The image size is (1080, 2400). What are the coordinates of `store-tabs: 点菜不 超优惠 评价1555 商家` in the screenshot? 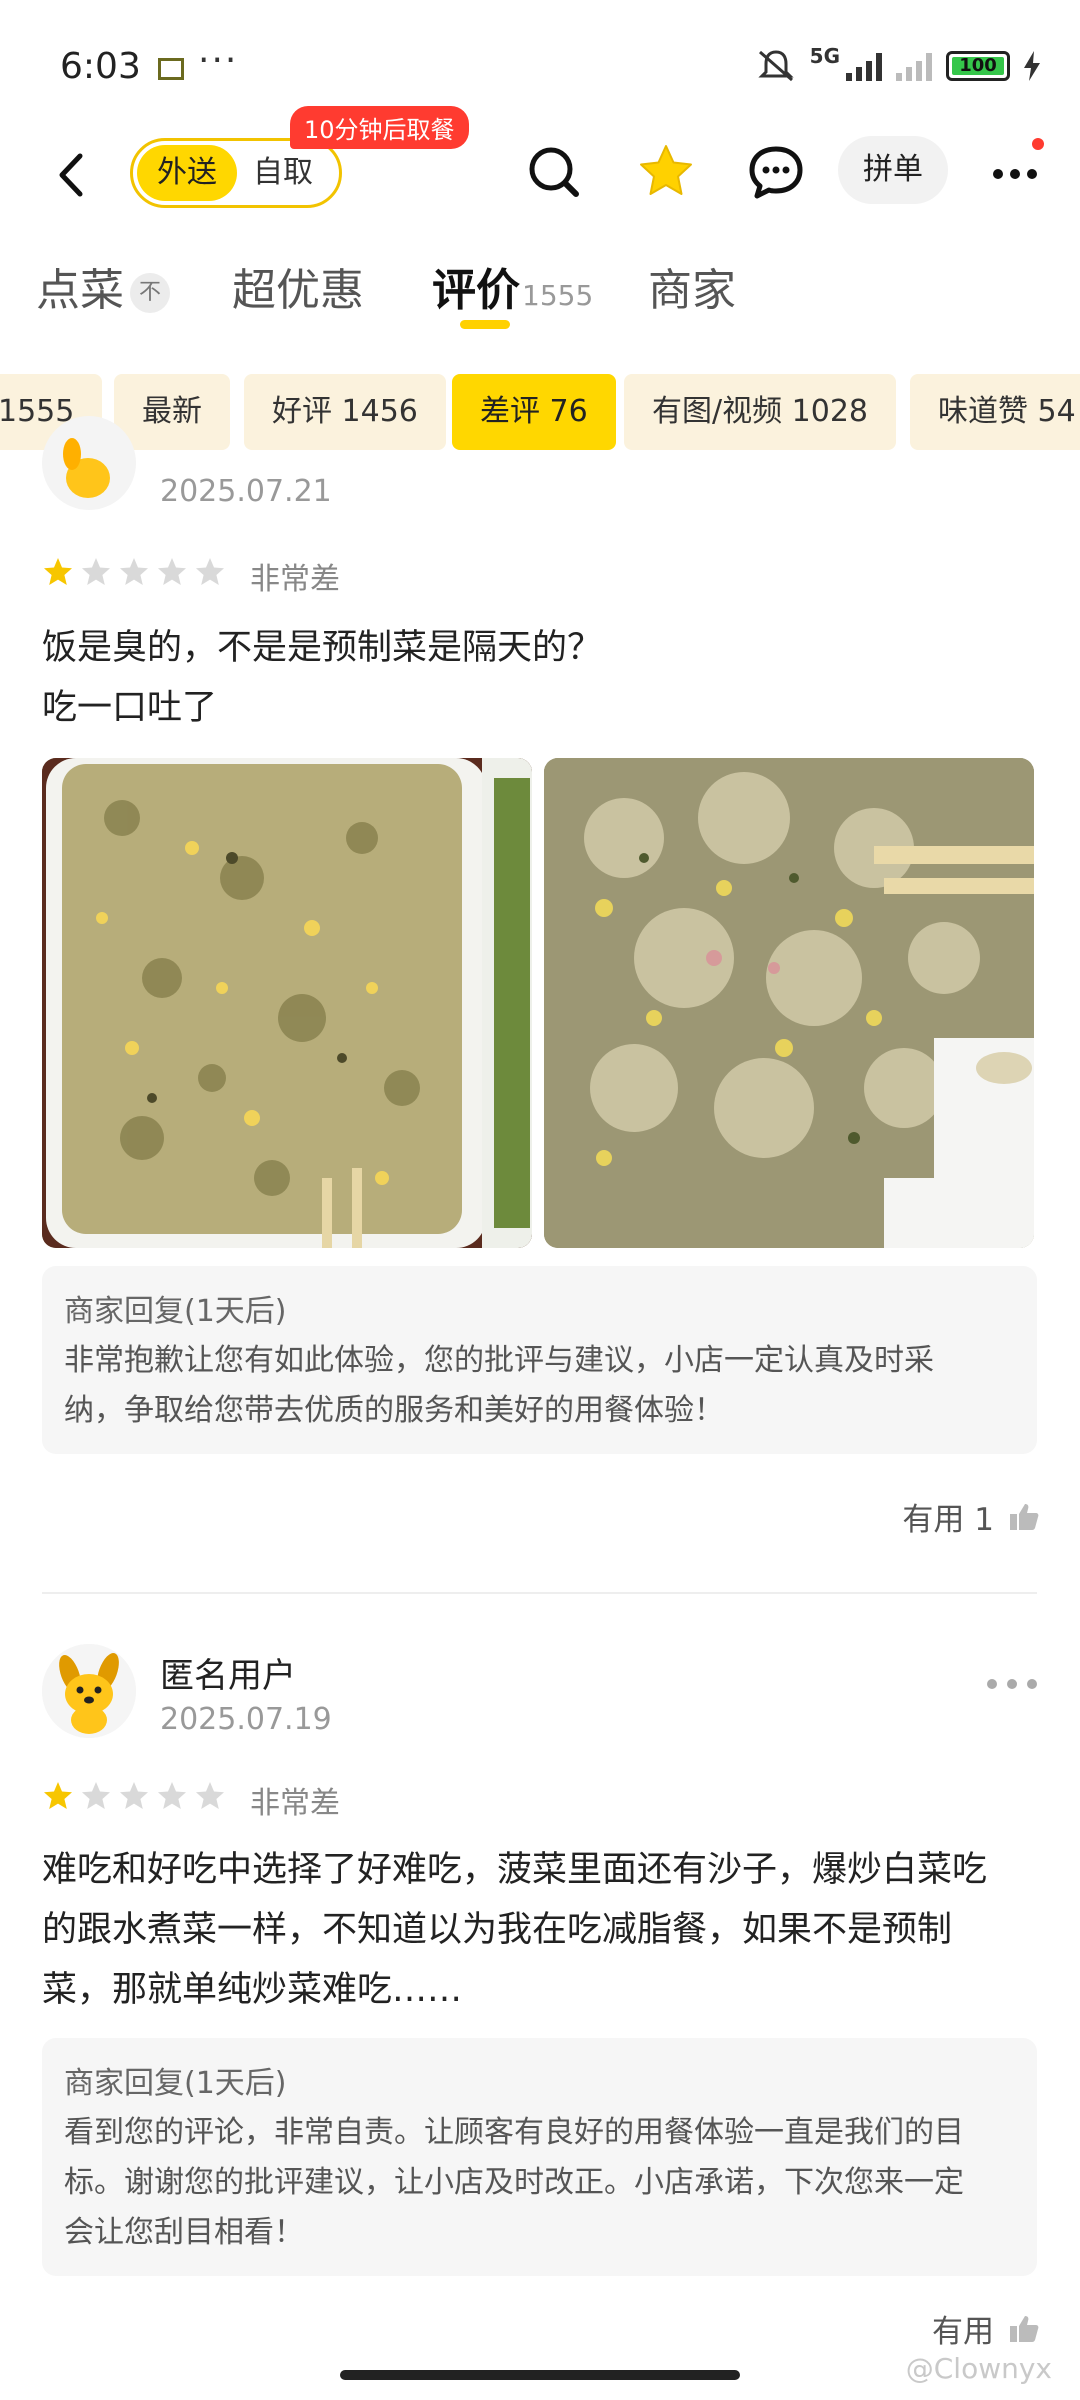 It's located at (540, 295).